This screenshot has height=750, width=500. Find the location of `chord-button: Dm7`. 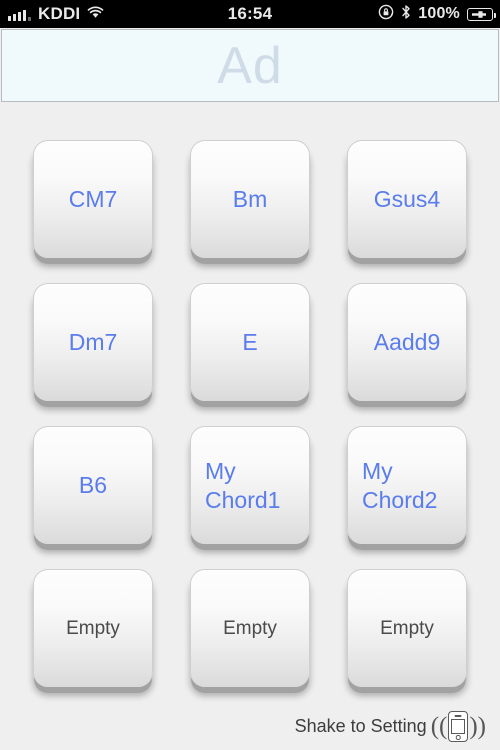

chord-button: Dm7 is located at coordinates (93, 342).